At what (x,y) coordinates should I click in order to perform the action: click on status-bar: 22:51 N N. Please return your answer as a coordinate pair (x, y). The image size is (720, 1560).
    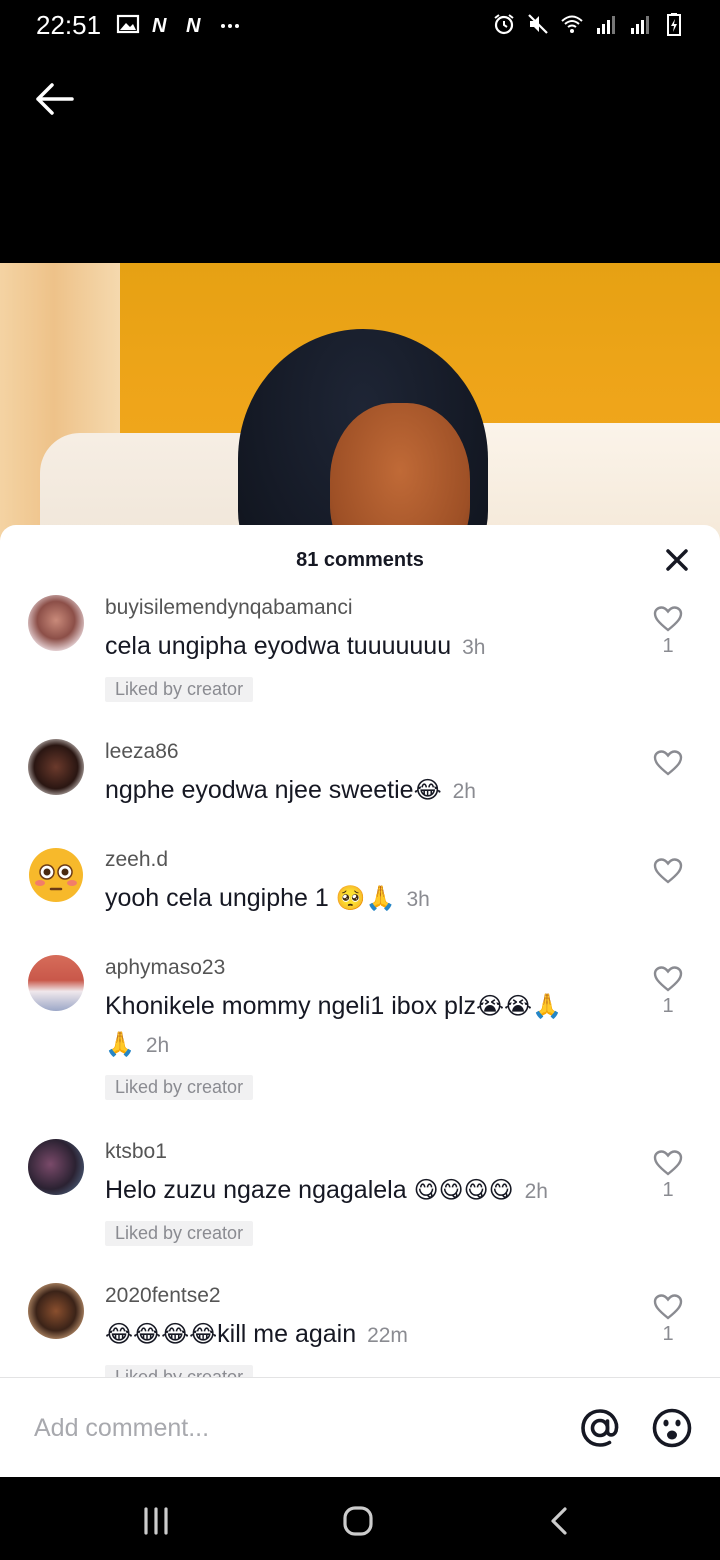
    Looking at the image, I should click on (360, 26).